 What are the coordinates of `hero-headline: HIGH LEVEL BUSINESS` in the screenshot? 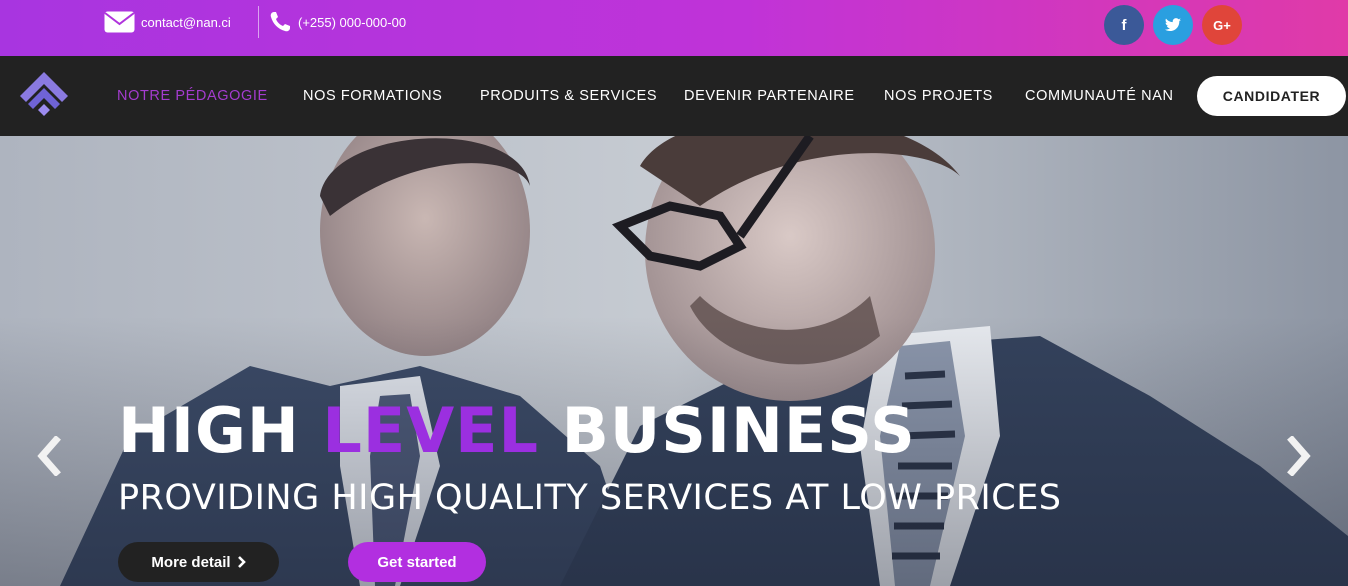 It's located at (517, 430).